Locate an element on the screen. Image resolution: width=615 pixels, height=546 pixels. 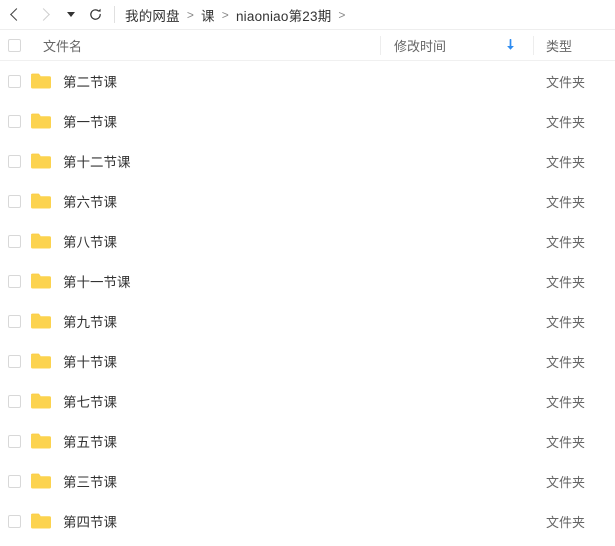
file-name-cell: 第五节课 is located at coordinates (204, 441).